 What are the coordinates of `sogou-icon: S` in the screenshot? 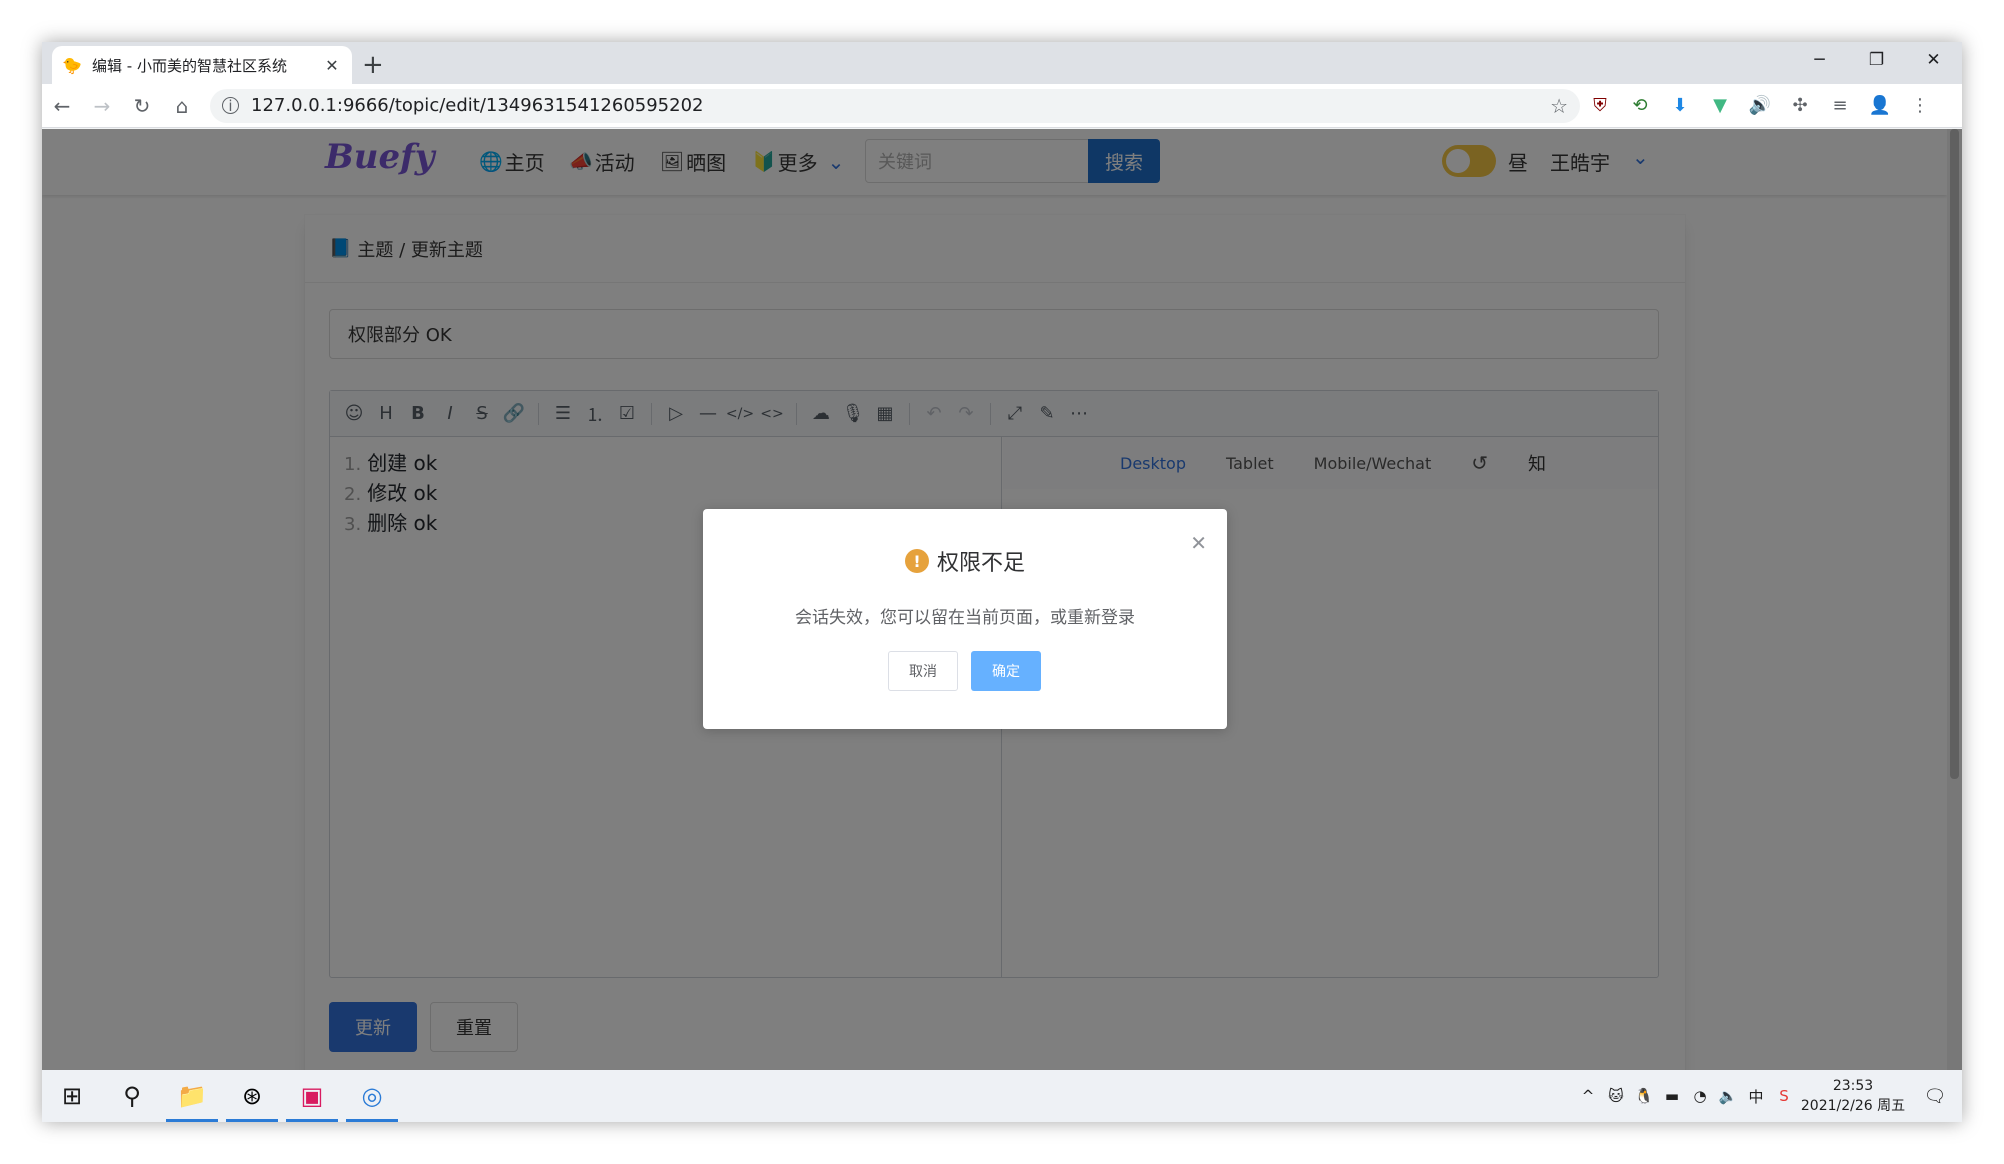 It's located at (1784, 1096).